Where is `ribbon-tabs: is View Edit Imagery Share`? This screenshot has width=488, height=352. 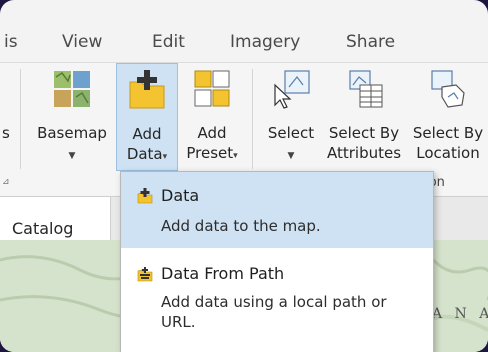 ribbon-tabs: is View Edit Imagery Share is located at coordinates (244, 42).